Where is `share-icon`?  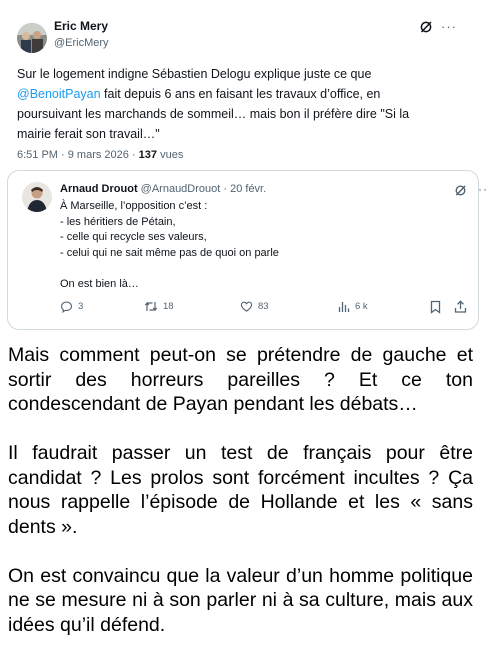
share-icon is located at coordinates (460, 306).